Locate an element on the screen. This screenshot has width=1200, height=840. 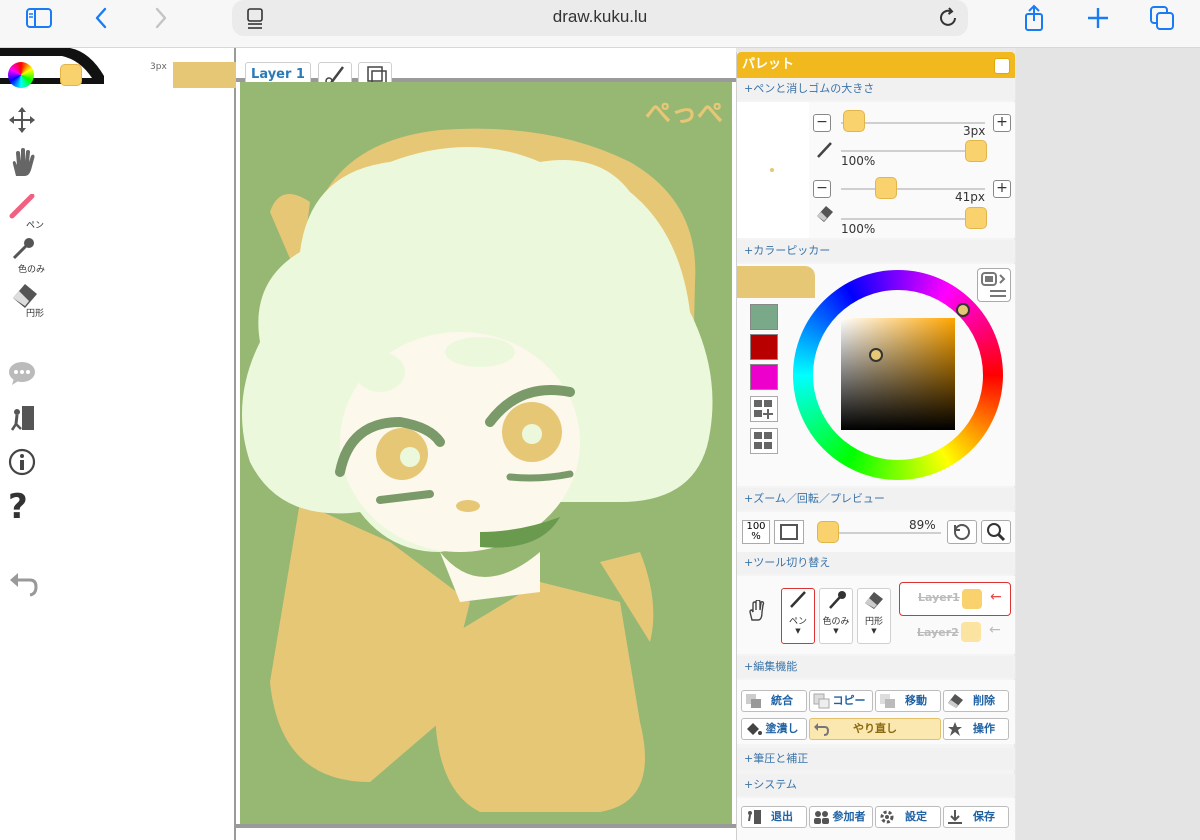
saturation-square is located at coordinates (898, 374).